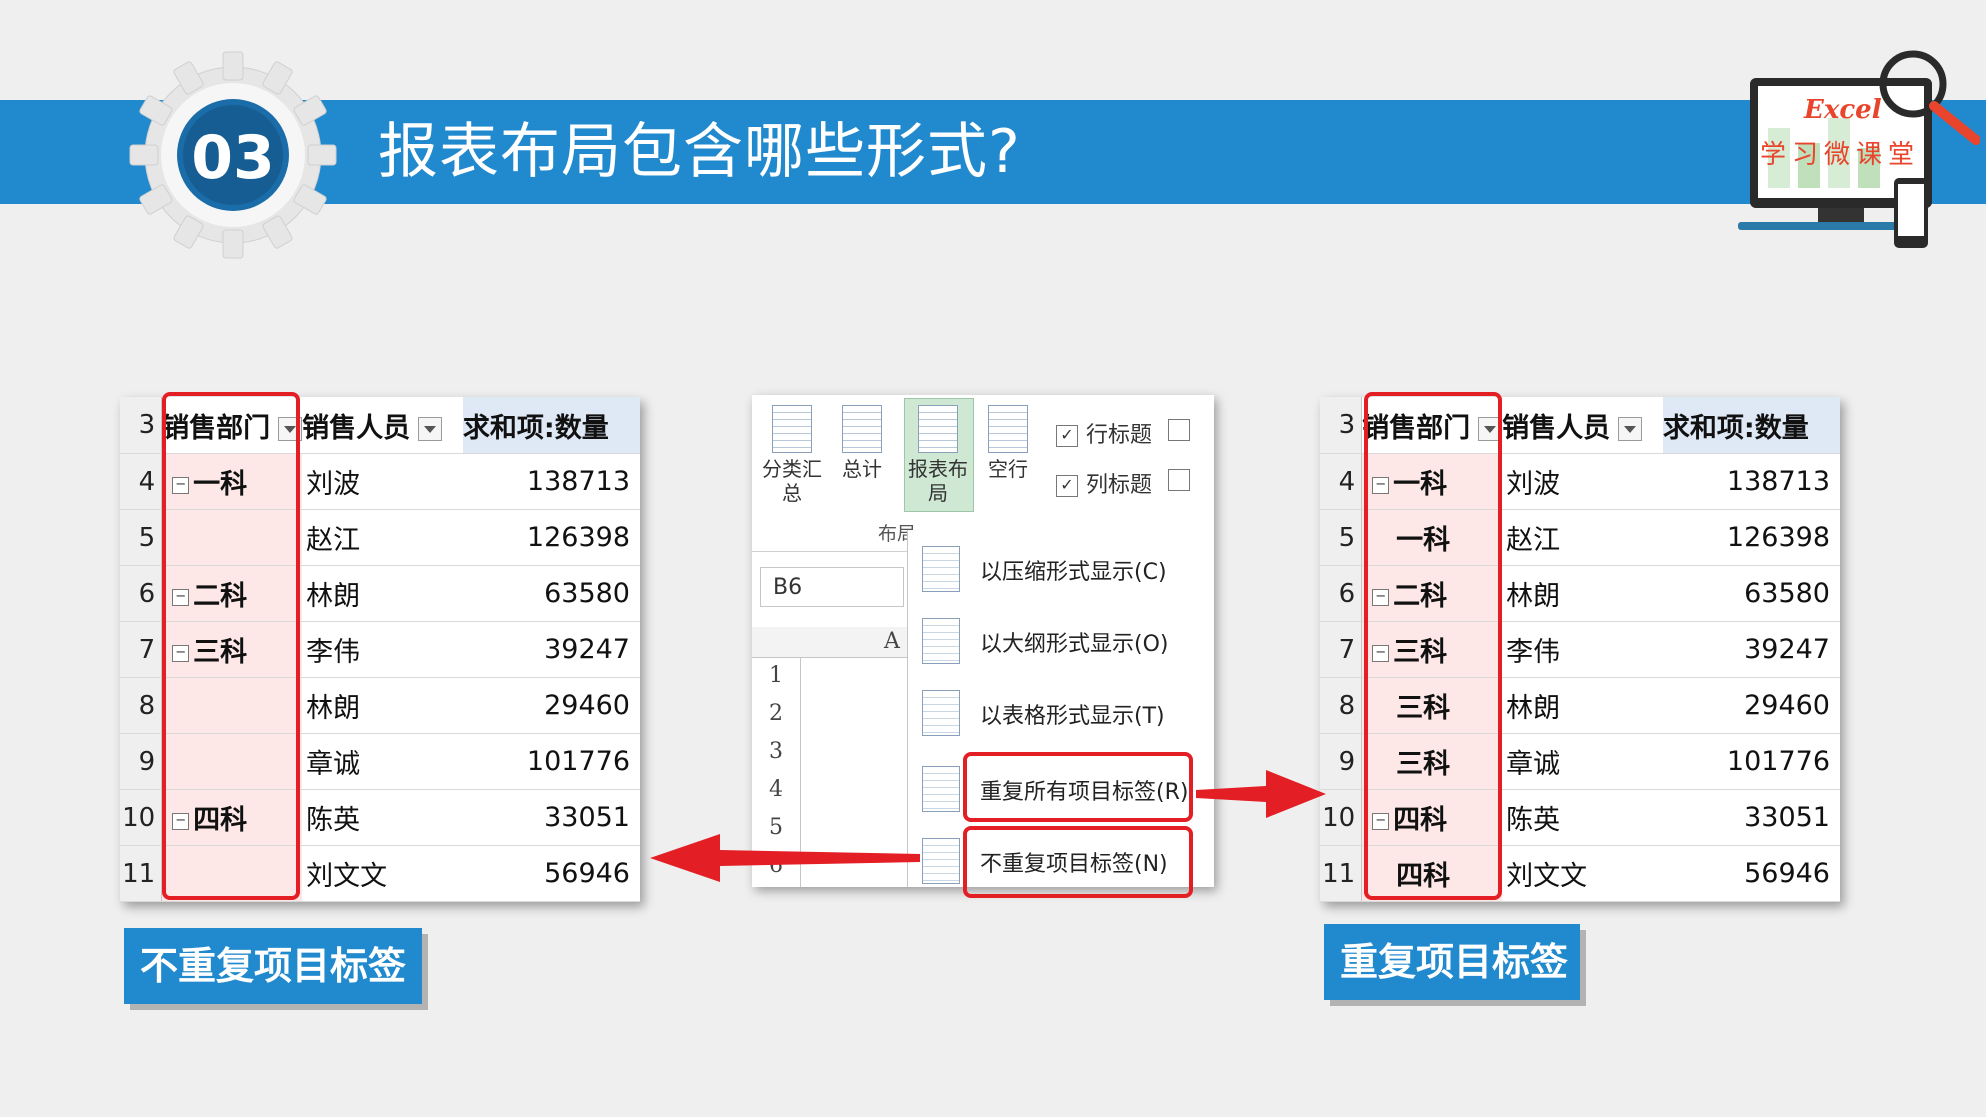 This screenshot has height=1117, width=1986. What do you see at coordinates (792, 429) in the screenshot?
I see `subtotal-icon` at bounding box center [792, 429].